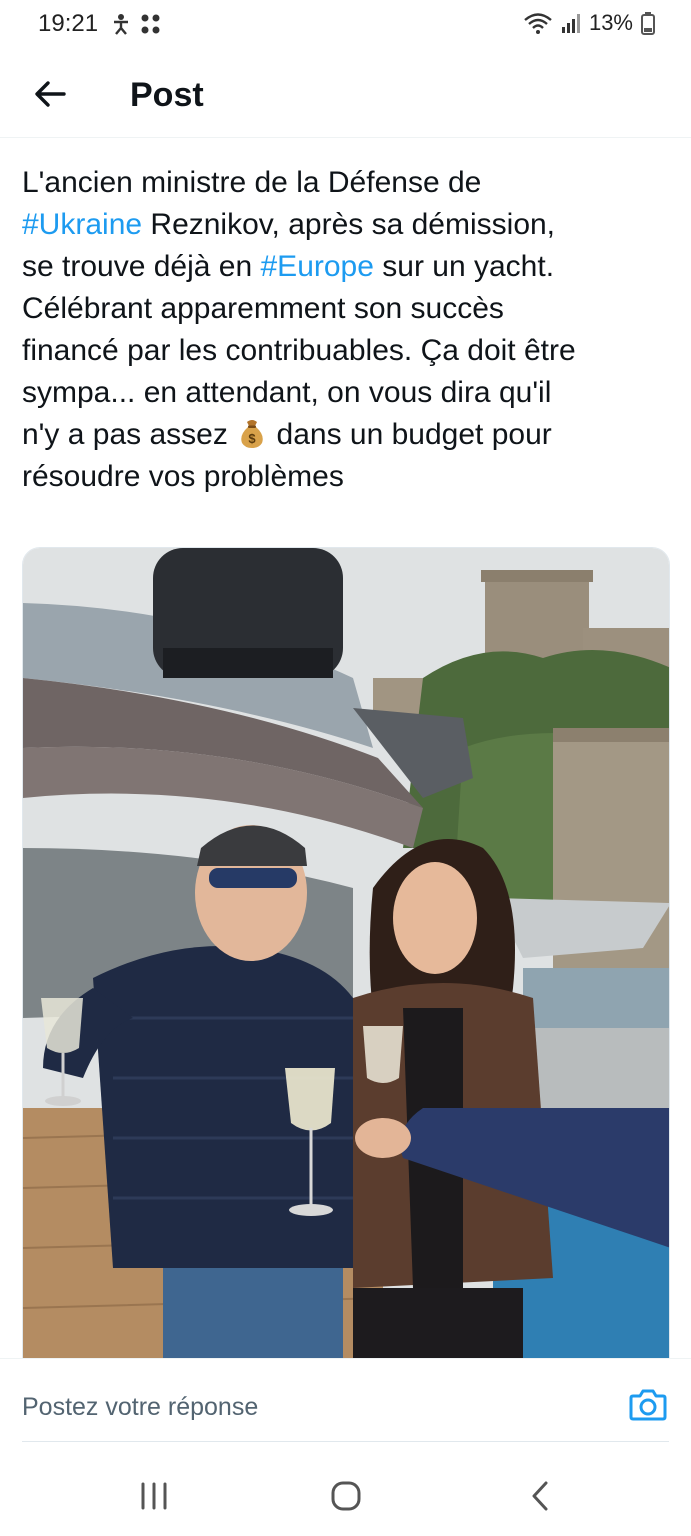  I want to click on camera-icon, so click(648, 1405).